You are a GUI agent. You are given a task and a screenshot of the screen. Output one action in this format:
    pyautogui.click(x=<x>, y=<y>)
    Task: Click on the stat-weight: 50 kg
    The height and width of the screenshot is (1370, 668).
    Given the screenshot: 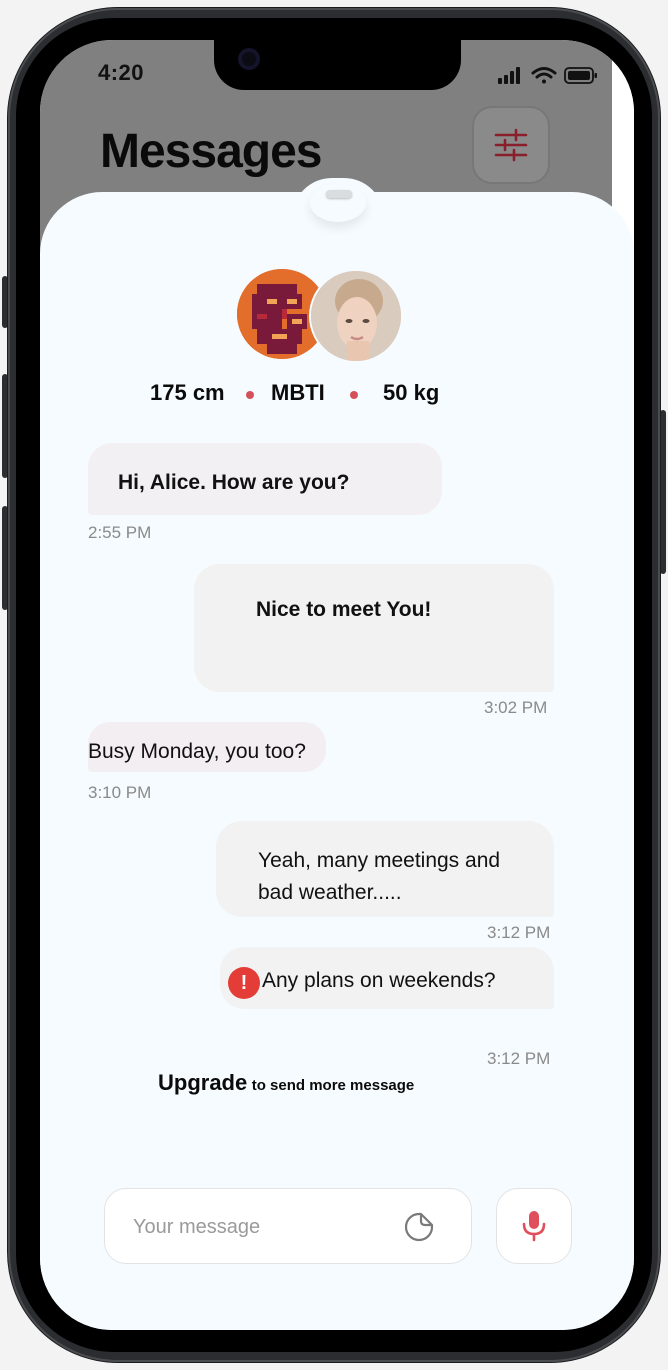 What is the action you would take?
    pyautogui.click(x=411, y=392)
    